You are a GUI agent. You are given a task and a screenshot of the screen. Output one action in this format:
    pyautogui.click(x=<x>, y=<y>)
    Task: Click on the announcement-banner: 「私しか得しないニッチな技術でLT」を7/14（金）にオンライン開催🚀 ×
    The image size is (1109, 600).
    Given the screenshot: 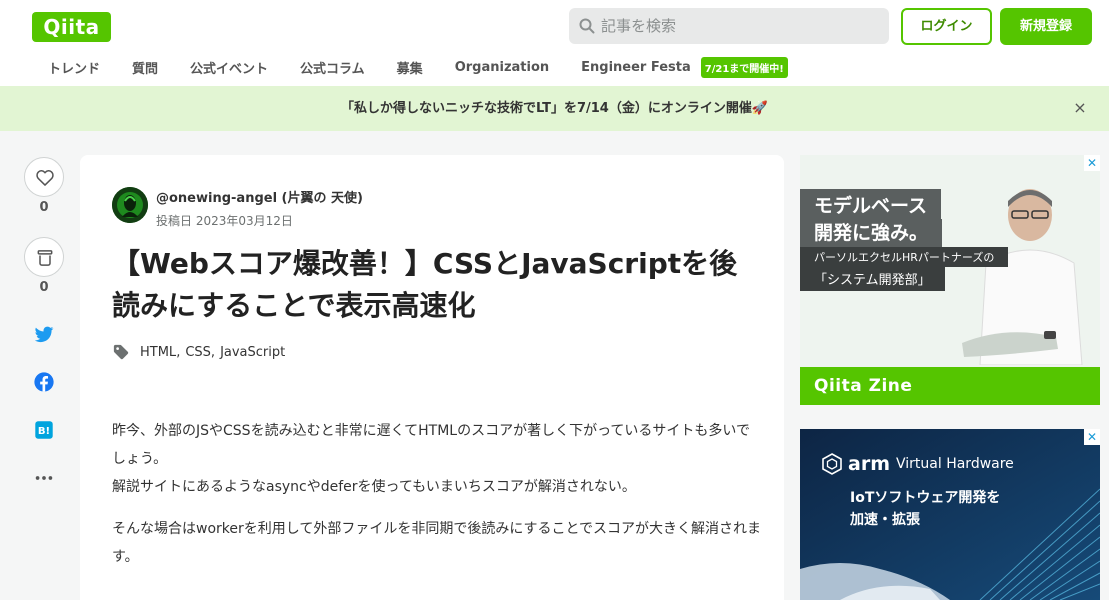 What is the action you would take?
    pyautogui.click(x=554, y=108)
    